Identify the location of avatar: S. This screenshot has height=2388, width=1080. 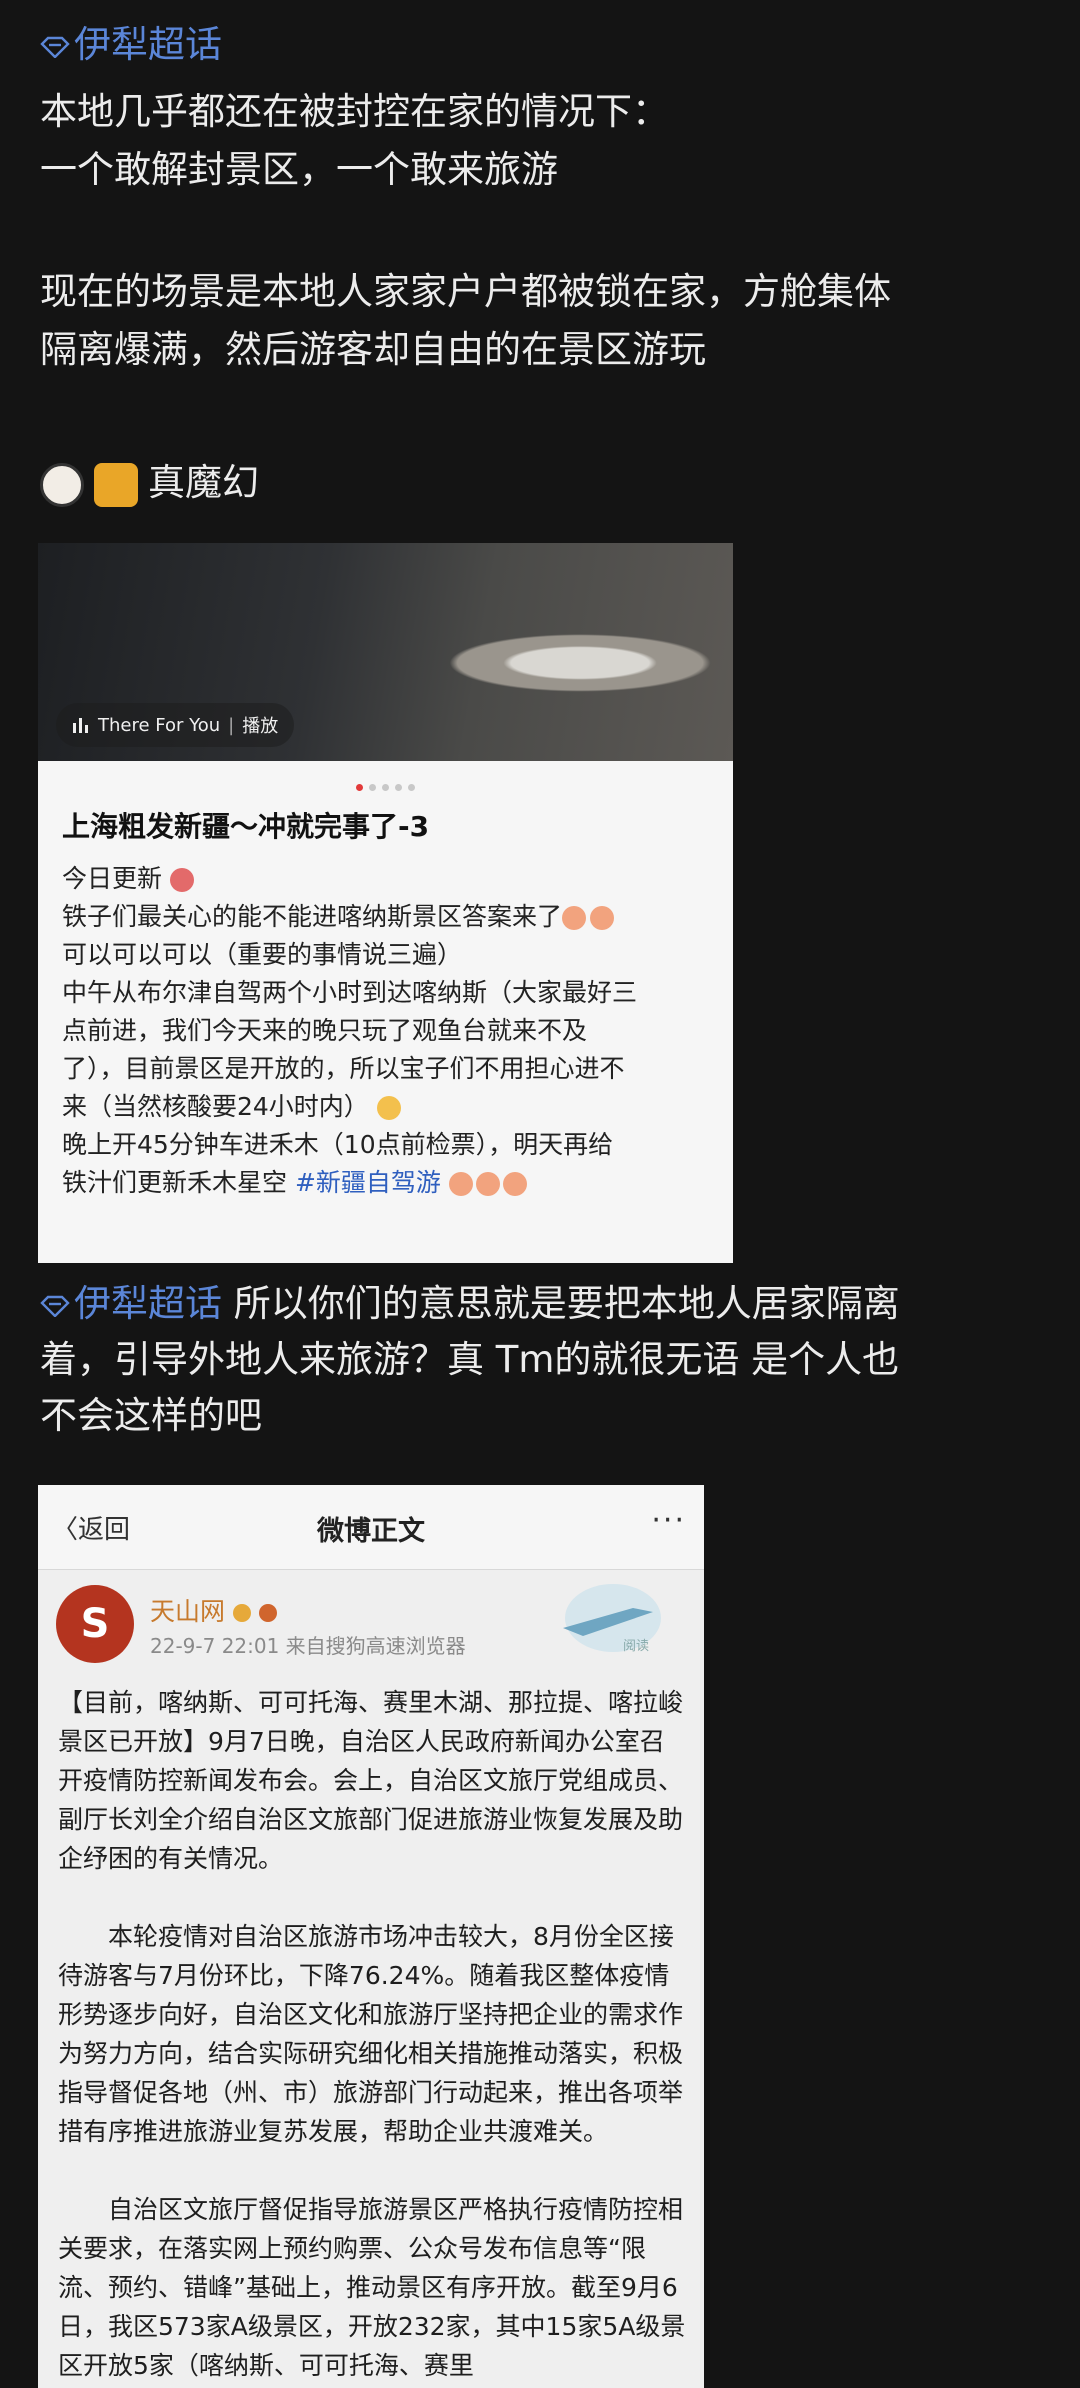
(95, 1624).